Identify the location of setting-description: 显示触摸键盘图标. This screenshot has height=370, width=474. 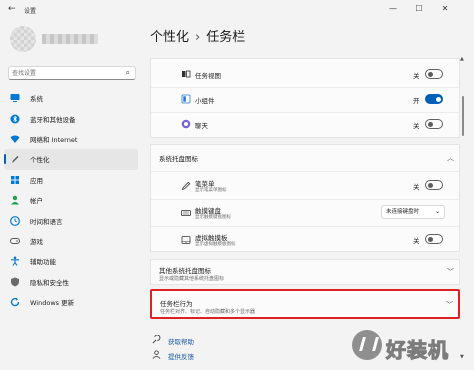
(213, 217).